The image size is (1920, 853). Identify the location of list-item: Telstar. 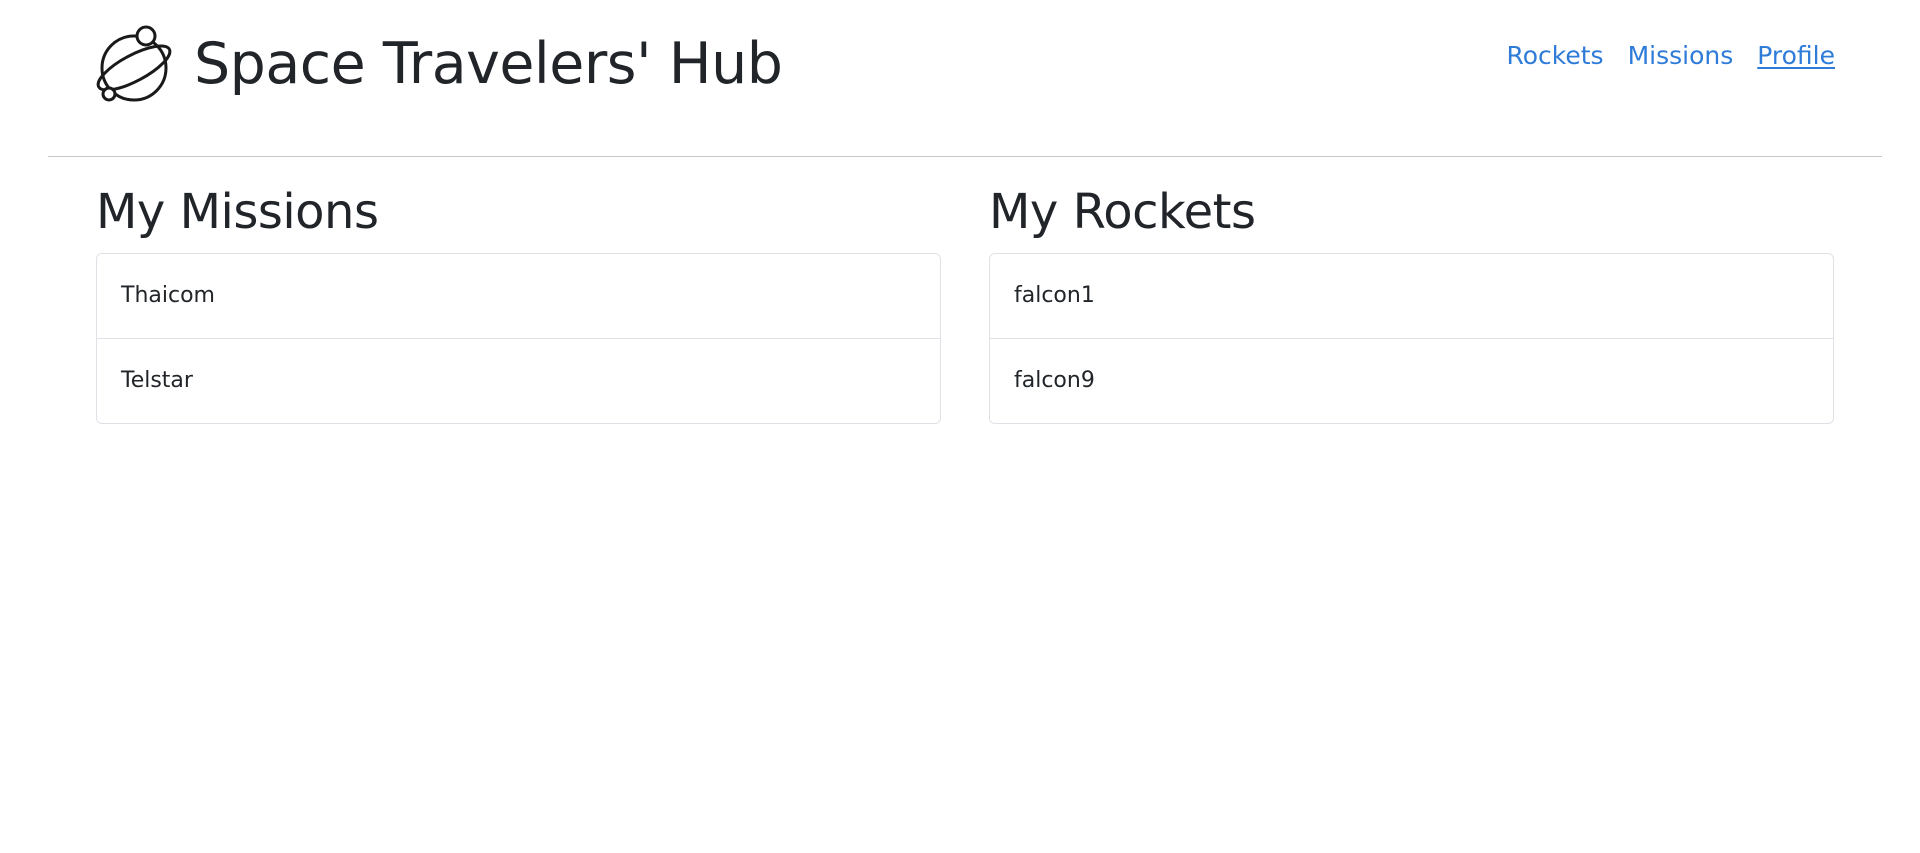
(518, 380).